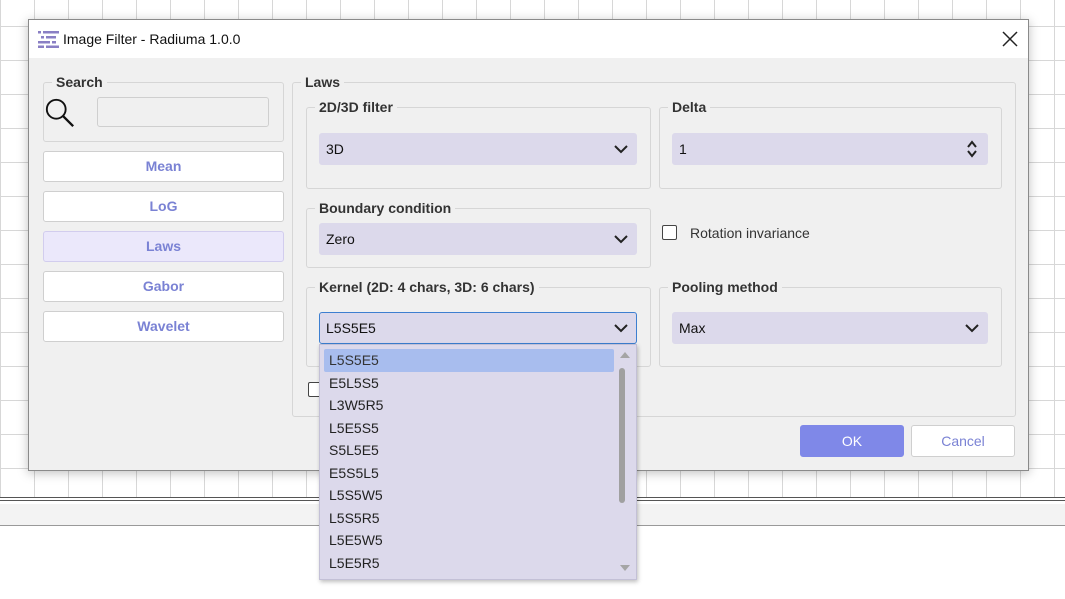  I want to click on boundary-select: Zero, so click(478, 239).